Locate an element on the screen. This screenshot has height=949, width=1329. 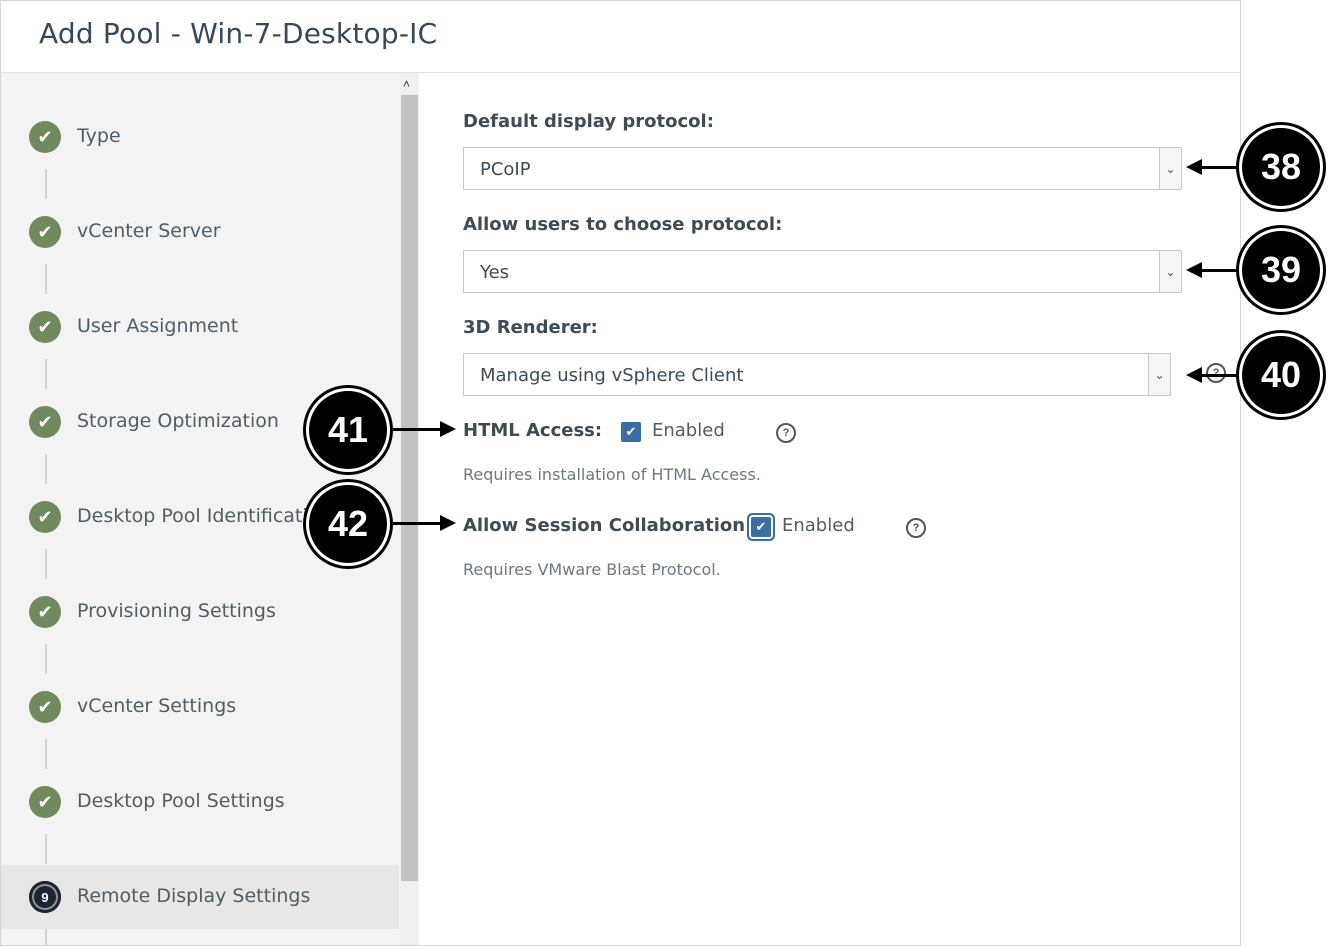
wizard-step-vcenter-settings: ✔ vCenter Settings is located at coordinates (200, 707).